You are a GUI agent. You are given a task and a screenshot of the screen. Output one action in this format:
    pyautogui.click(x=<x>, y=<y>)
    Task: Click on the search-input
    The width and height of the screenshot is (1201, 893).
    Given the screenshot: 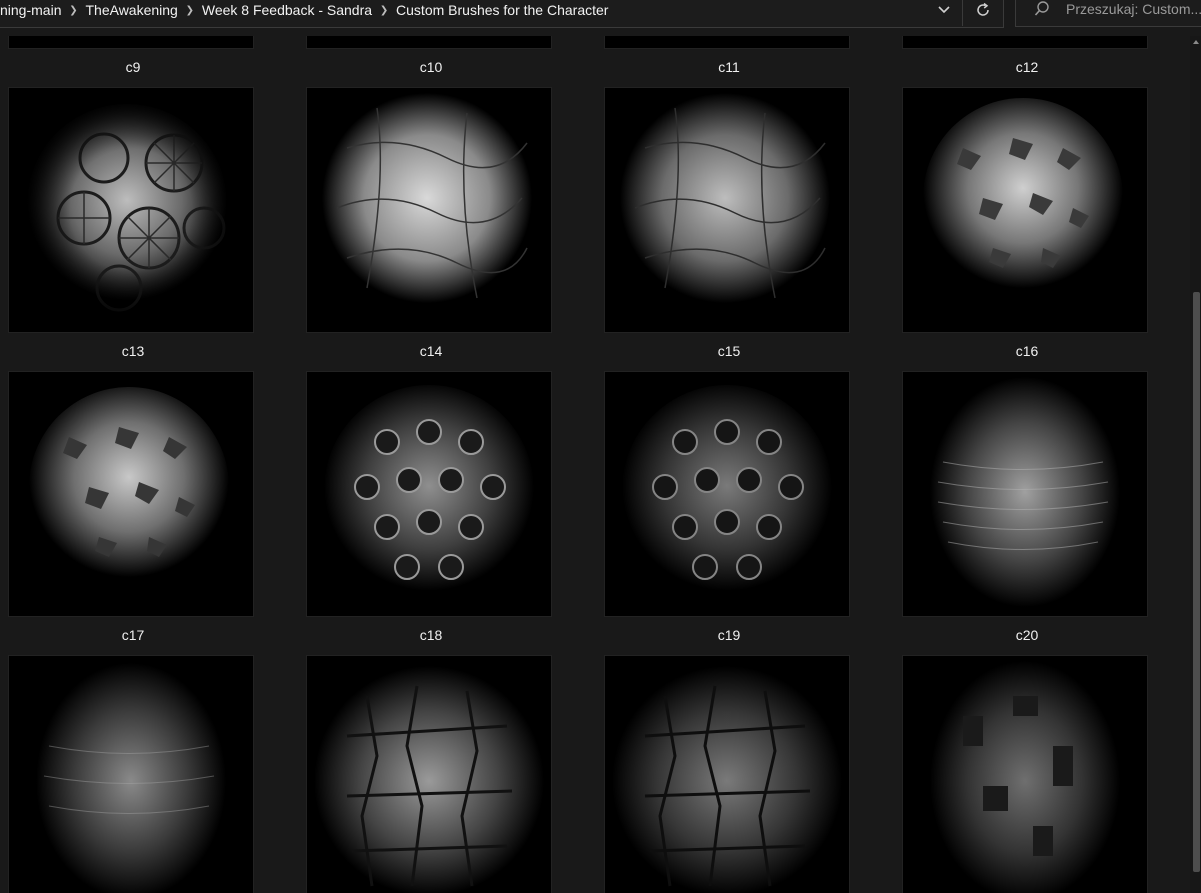 What is the action you would take?
    pyautogui.click(x=1133, y=9)
    